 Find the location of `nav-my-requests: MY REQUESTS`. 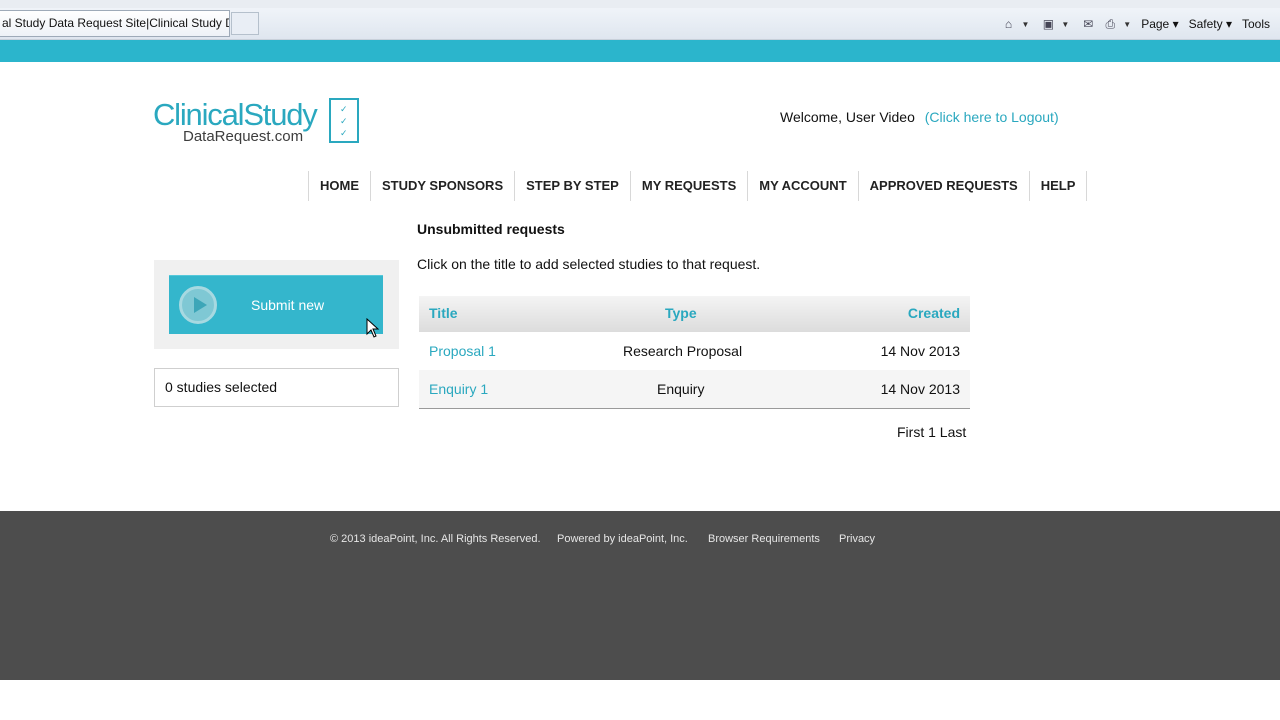

nav-my-requests: MY REQUESTS is located at coordinates (690, 186).